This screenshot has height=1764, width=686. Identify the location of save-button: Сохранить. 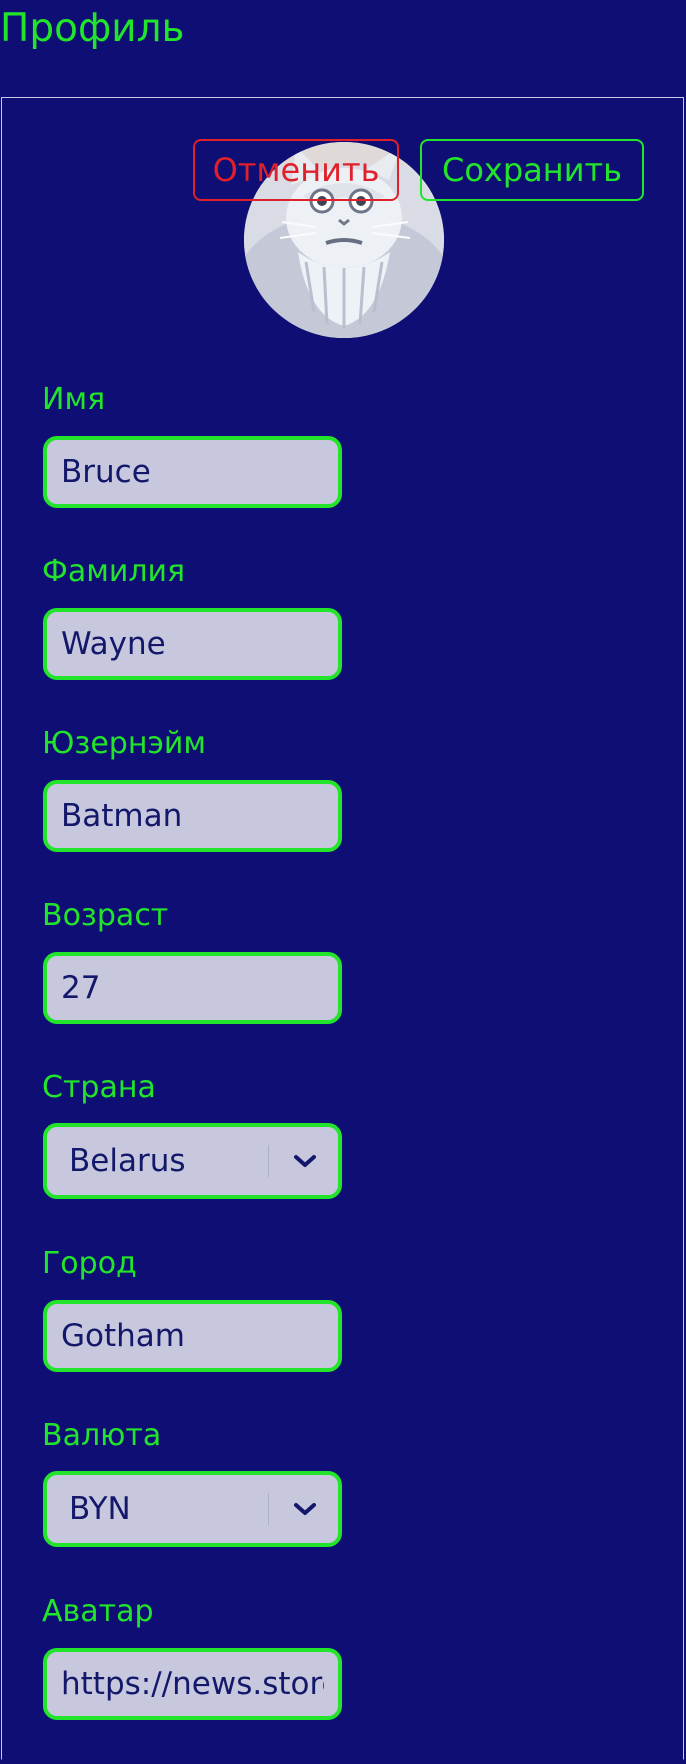
(532, 170).